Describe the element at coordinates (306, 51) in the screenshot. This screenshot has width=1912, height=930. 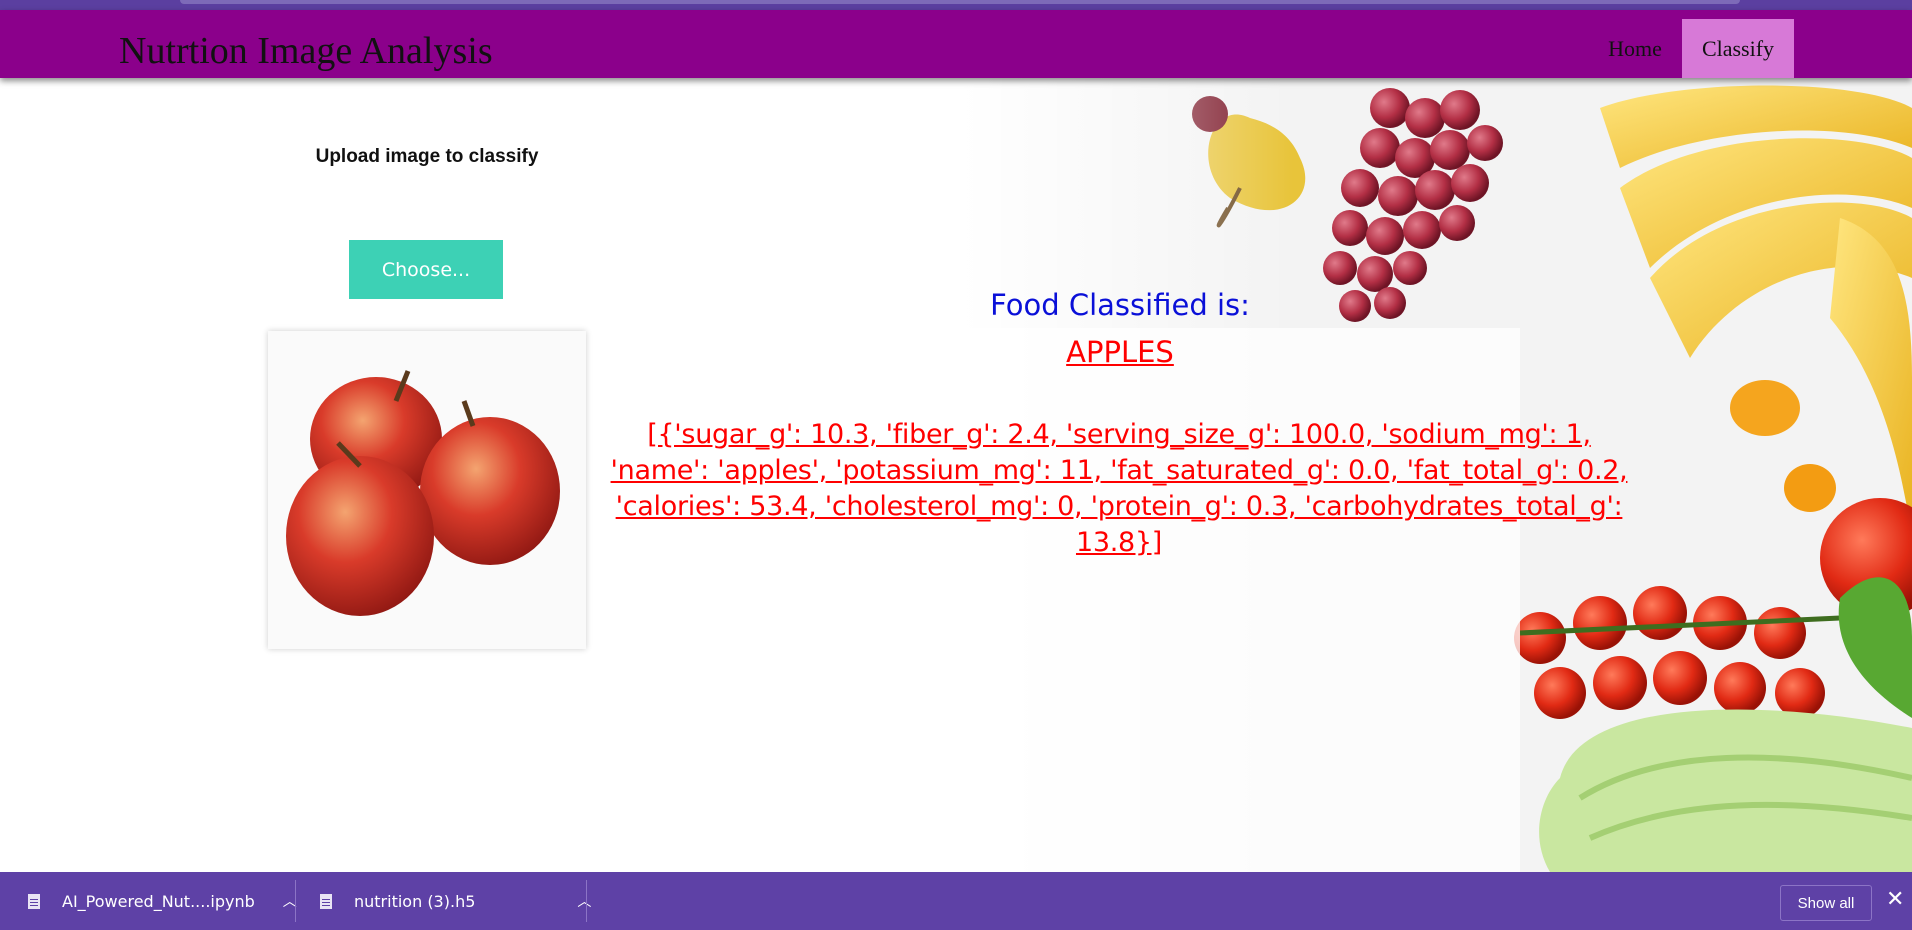
I see `brand-title: Nutrtion Image Analysis` at that location.